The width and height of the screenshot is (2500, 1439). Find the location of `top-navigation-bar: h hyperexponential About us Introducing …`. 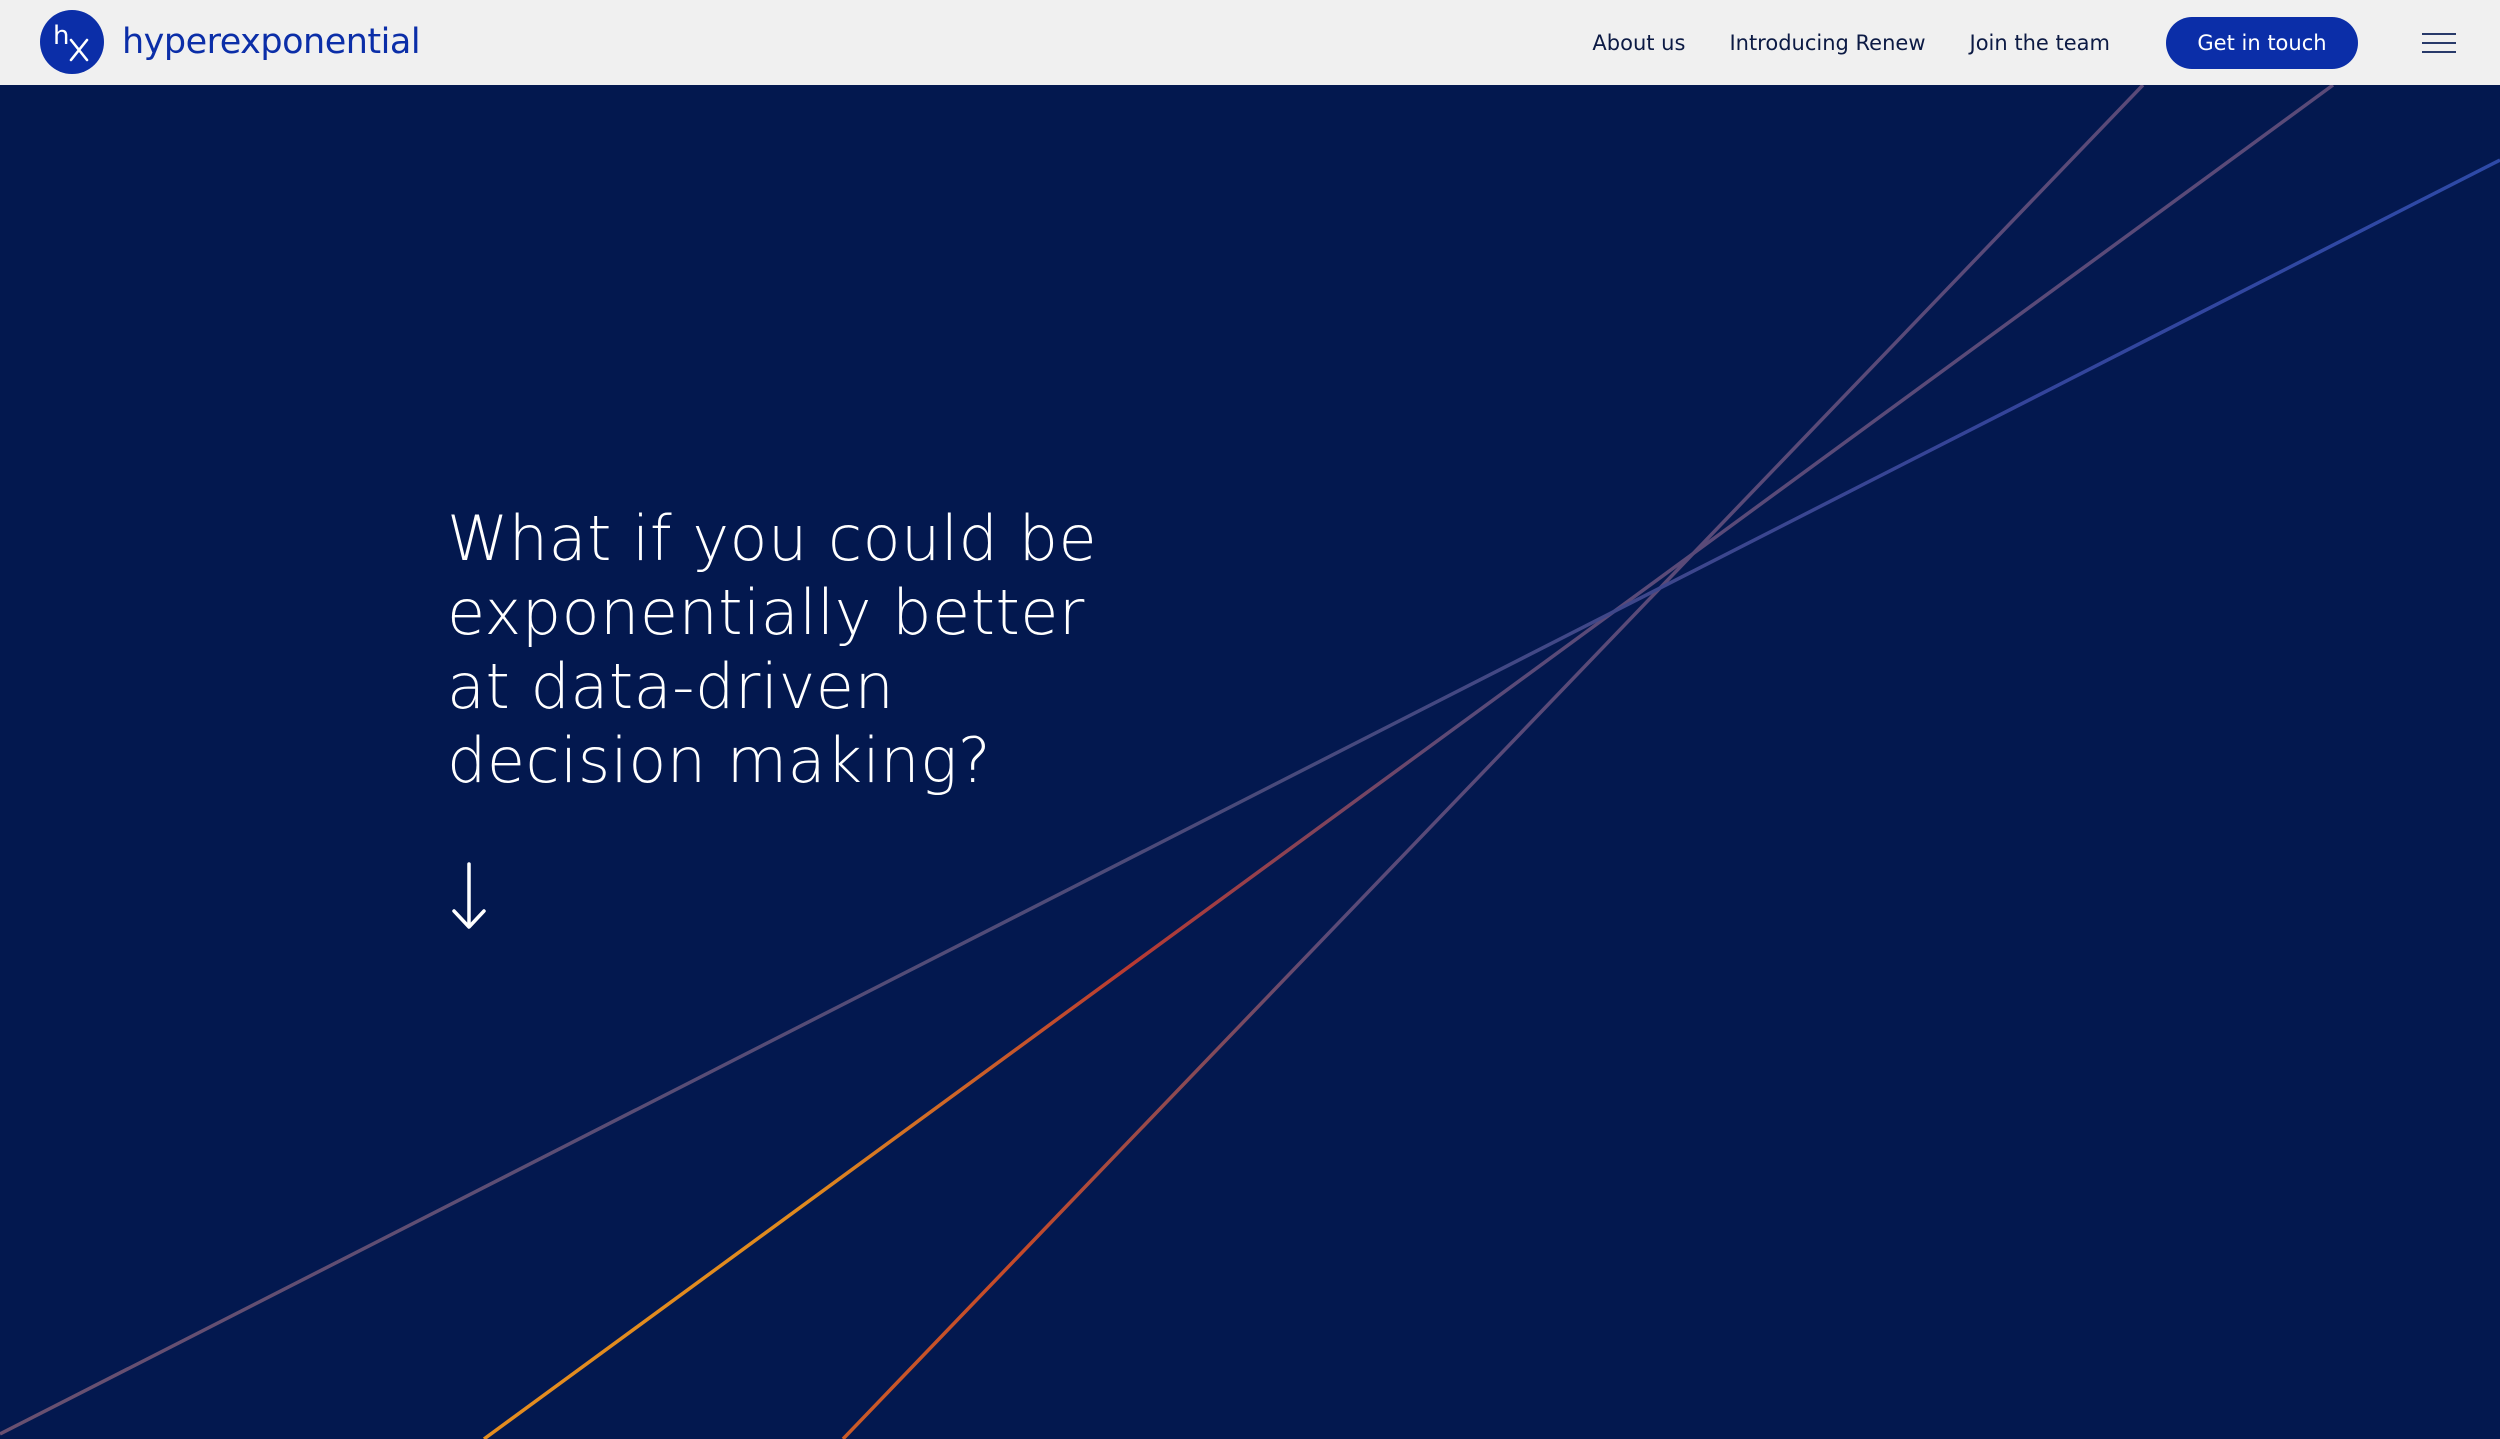

top-navigation-bar: h hyperexponential About us Introducing … is located at coordinates (1250, 42).